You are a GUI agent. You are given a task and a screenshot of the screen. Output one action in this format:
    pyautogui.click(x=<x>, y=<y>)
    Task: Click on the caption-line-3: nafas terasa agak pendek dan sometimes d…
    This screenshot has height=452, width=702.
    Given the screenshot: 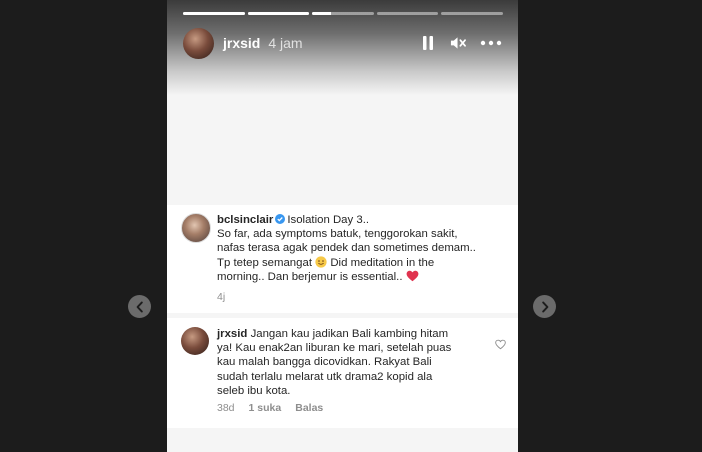 What is the action you would take?
    pyautogui.click(x=346, y=248)
    